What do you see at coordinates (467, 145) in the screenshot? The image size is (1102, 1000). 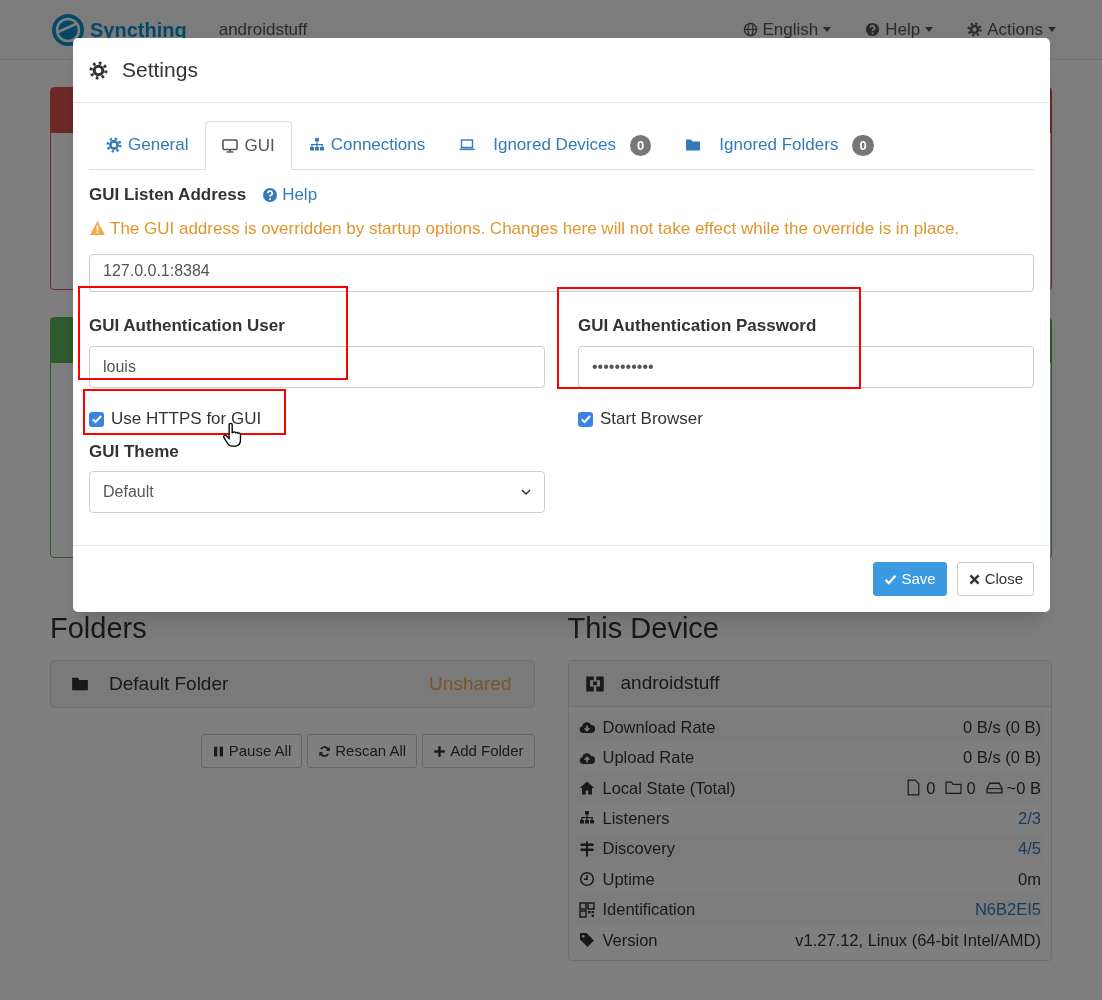 I see `laptop-icon` at bounding box center [467, 145].